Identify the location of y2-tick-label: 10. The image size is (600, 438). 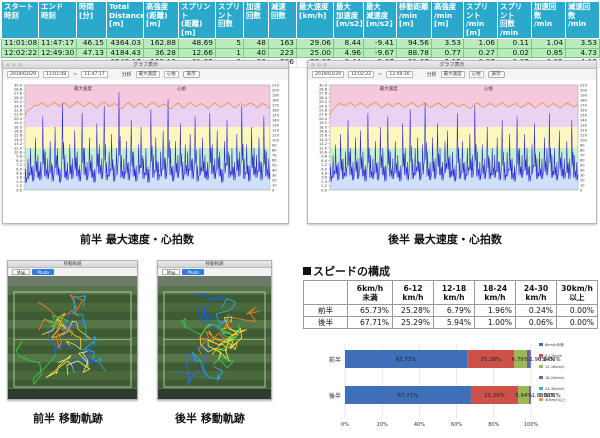
(582, 185).